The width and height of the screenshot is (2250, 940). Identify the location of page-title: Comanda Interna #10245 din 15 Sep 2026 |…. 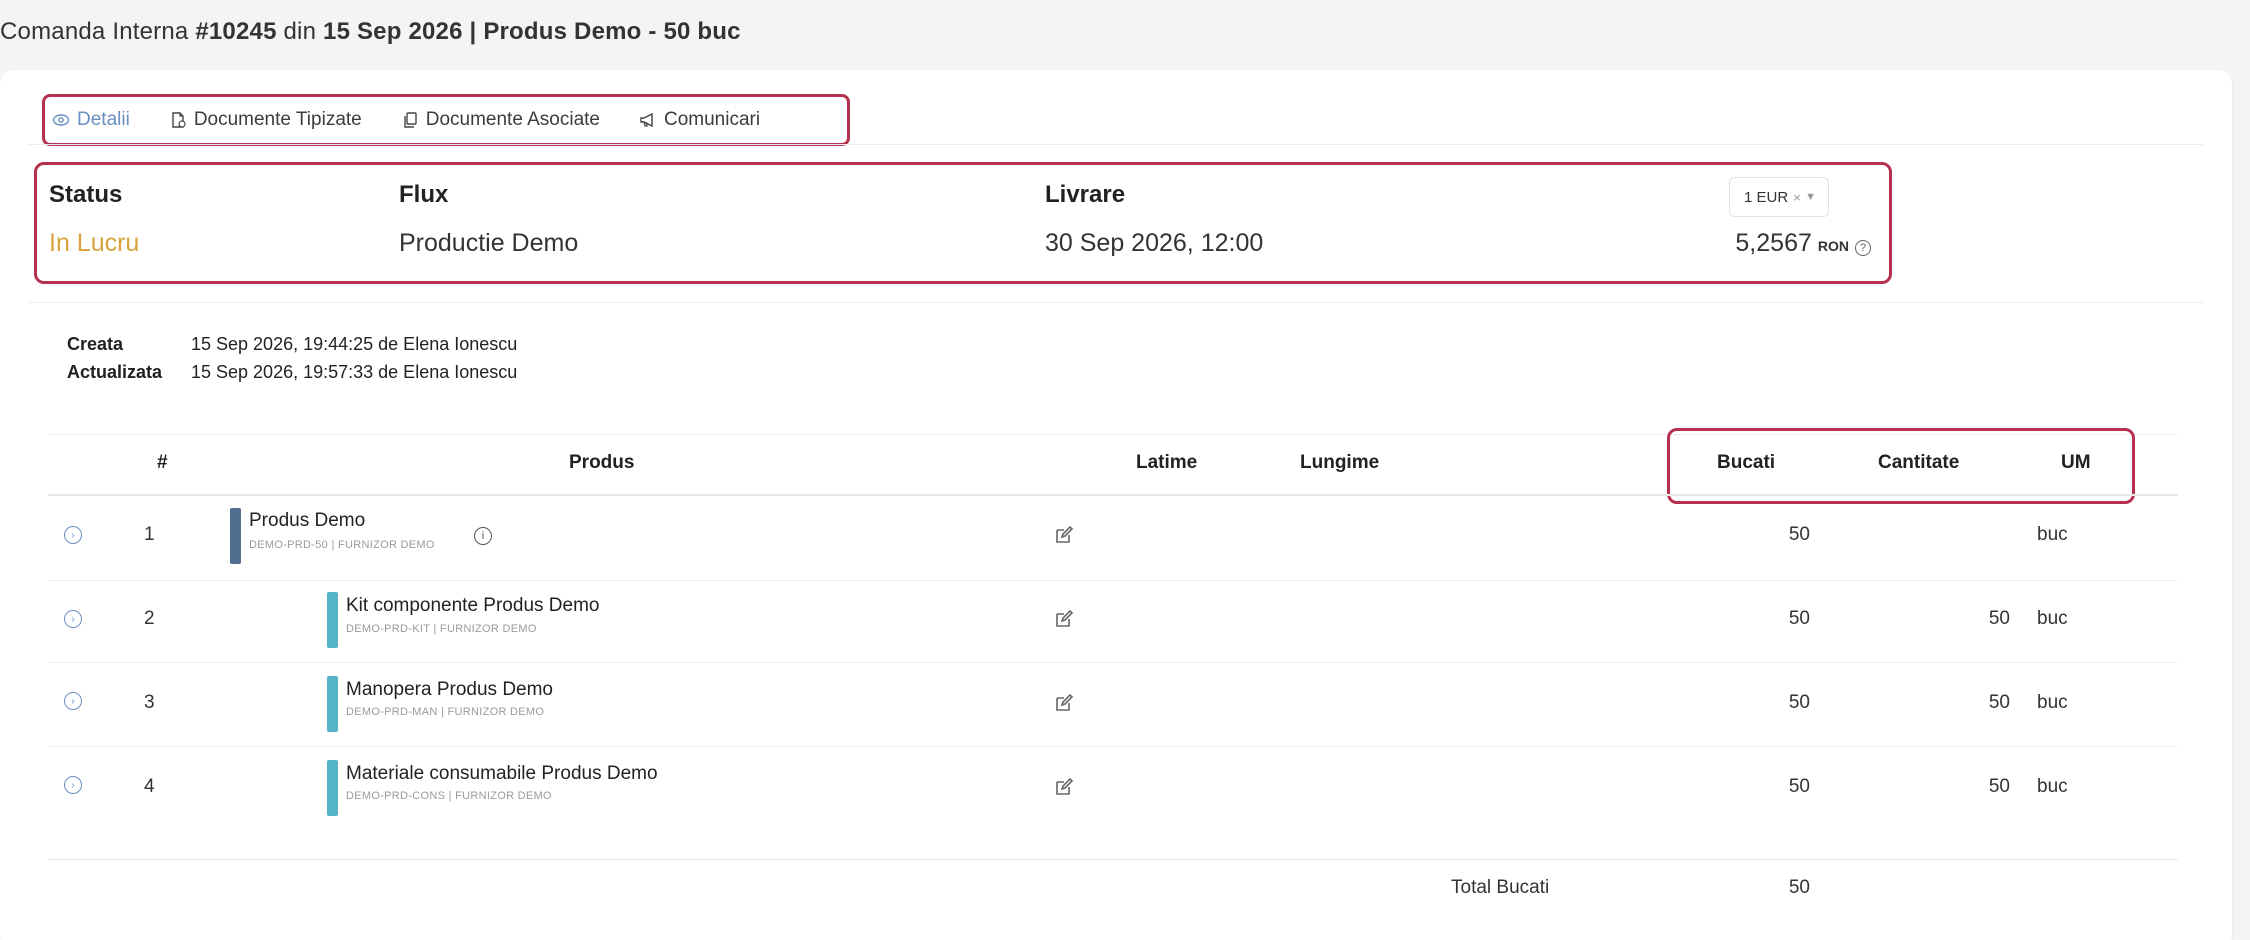
(370, 32).